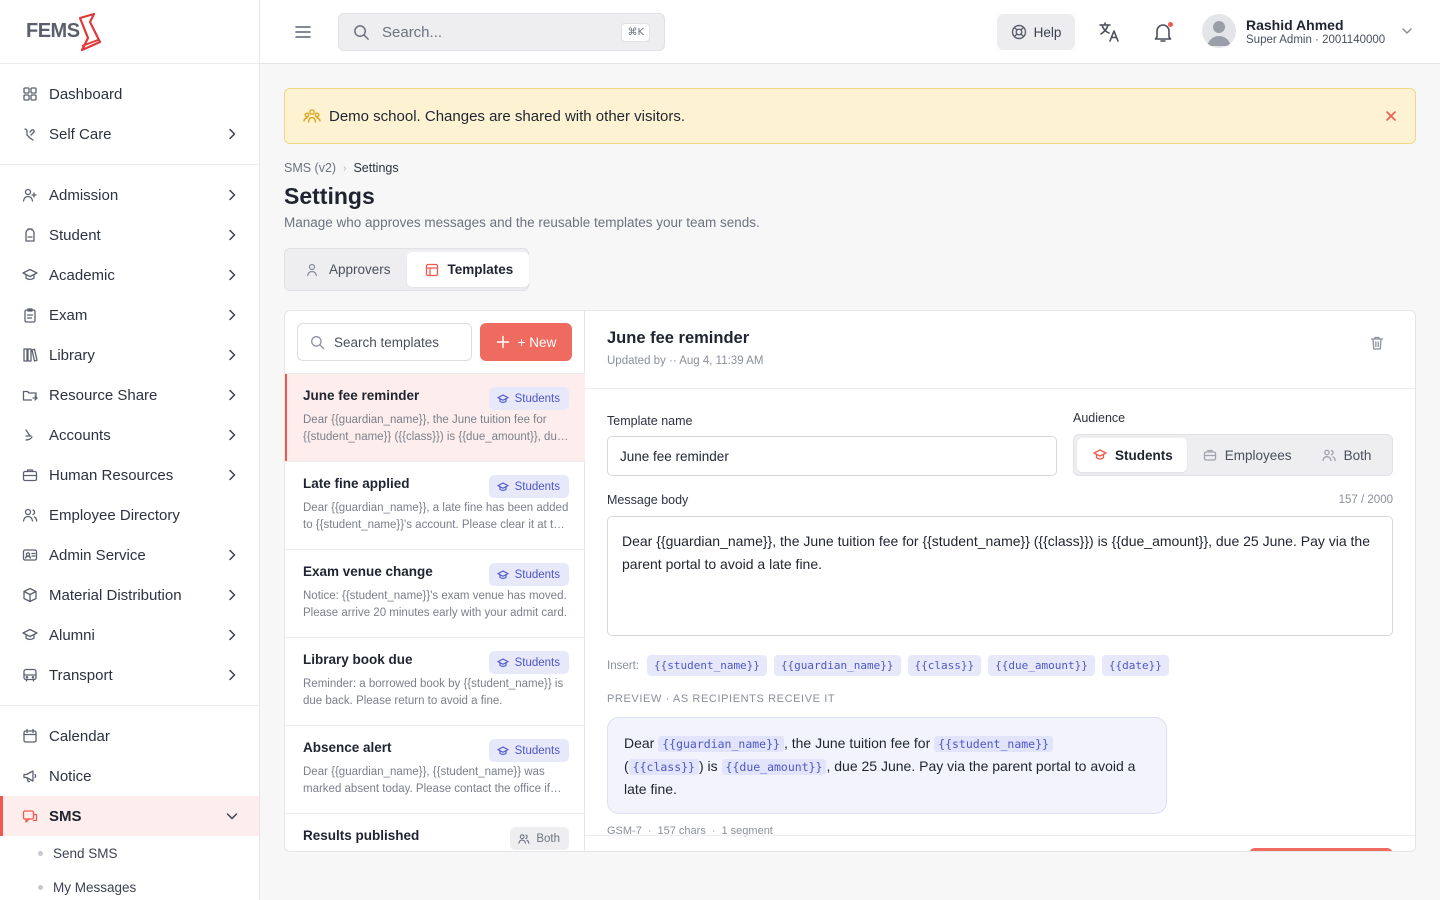  What do you see at coordinates (1036, 32) in the screenshot?
I see `help-button: Help` at bounding box center [1036, 32].